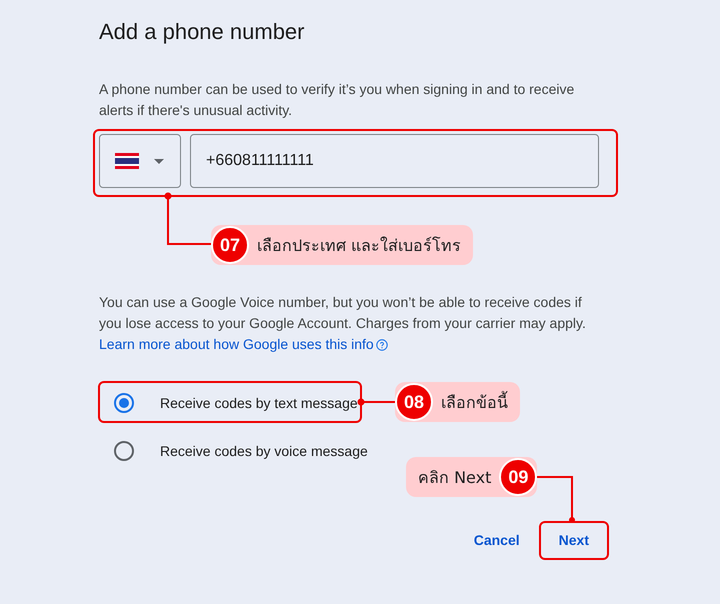 The width and height of the screenshot is (720, 604). I want to click on flag-icon, so click(127, 161).